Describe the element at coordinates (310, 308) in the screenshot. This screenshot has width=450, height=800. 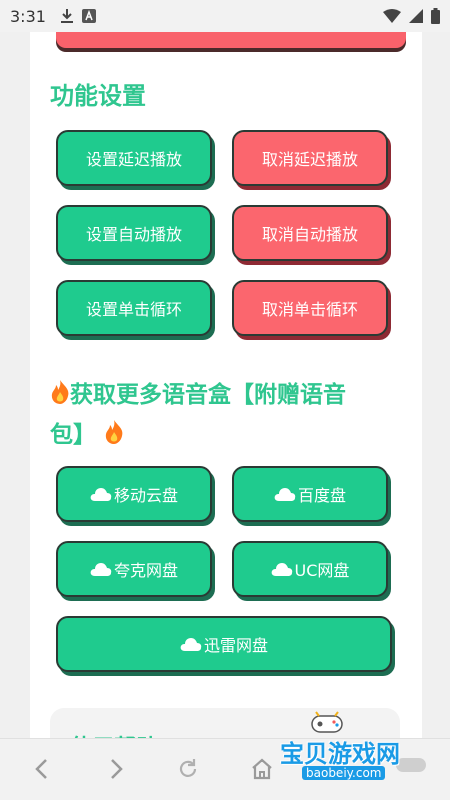
I see `cancel-click-loop-button: 取消单击循环` at that location.